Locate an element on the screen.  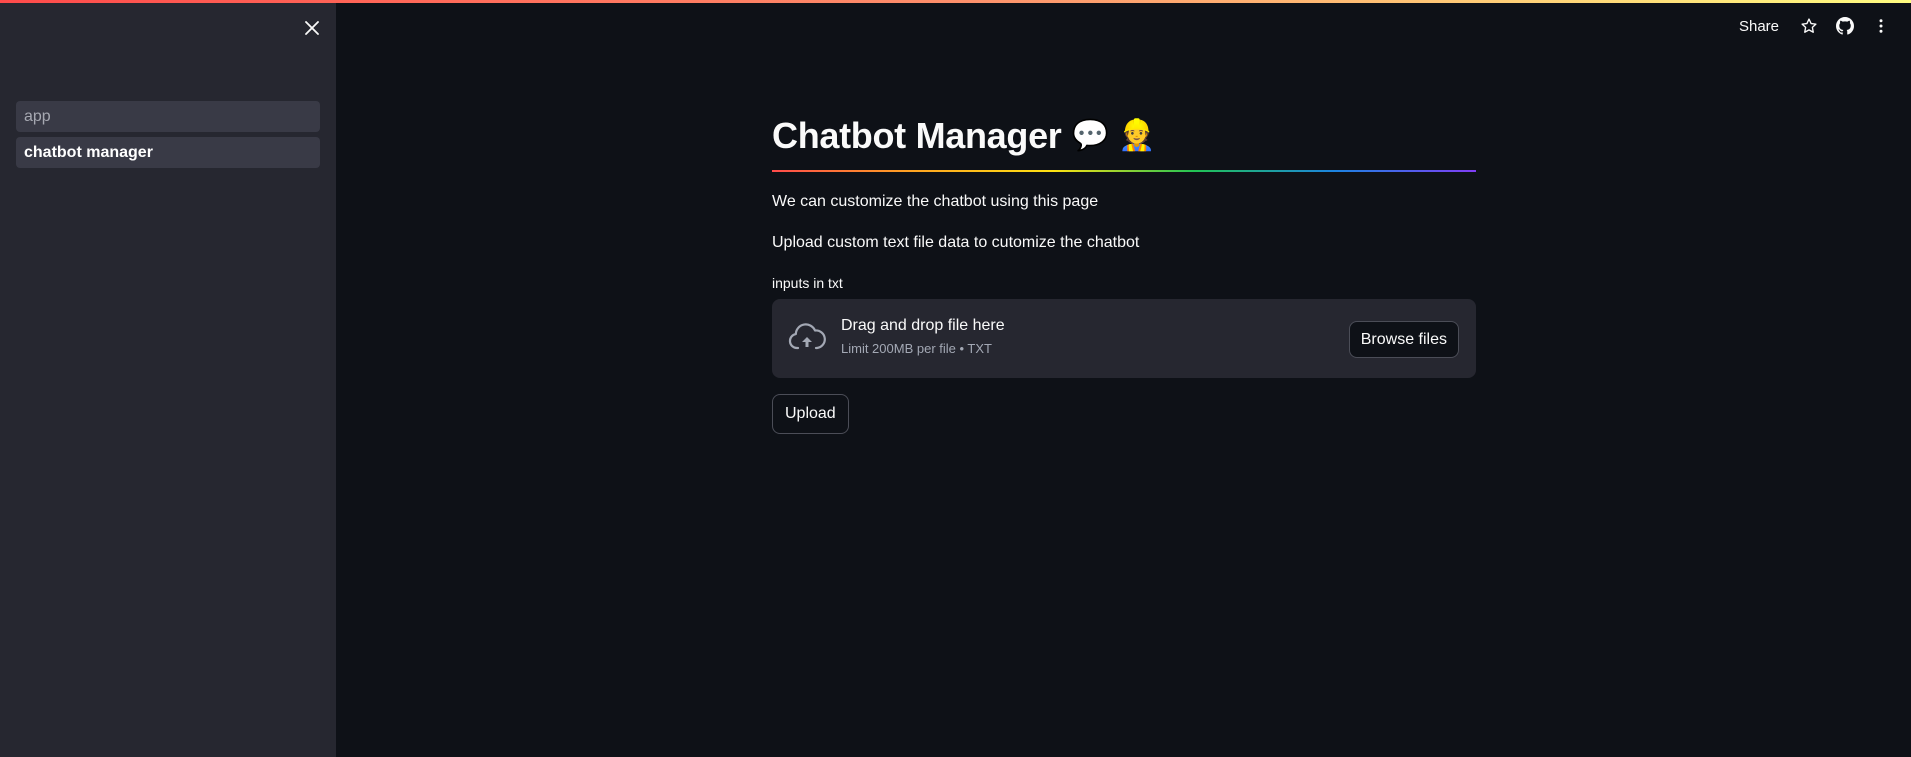
github-icon is located at coordinates (1845, 26).